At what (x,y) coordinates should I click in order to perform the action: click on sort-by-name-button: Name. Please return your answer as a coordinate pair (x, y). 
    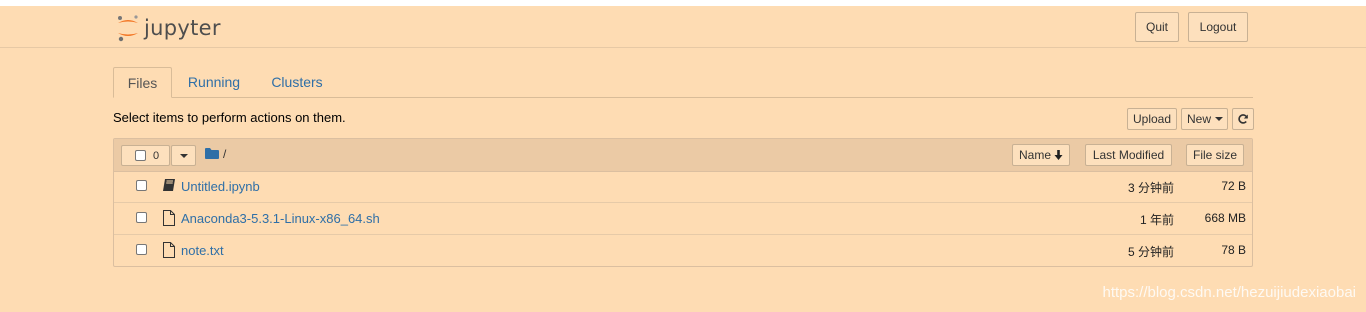
    Looking at the image, I should click on (1041, 155).